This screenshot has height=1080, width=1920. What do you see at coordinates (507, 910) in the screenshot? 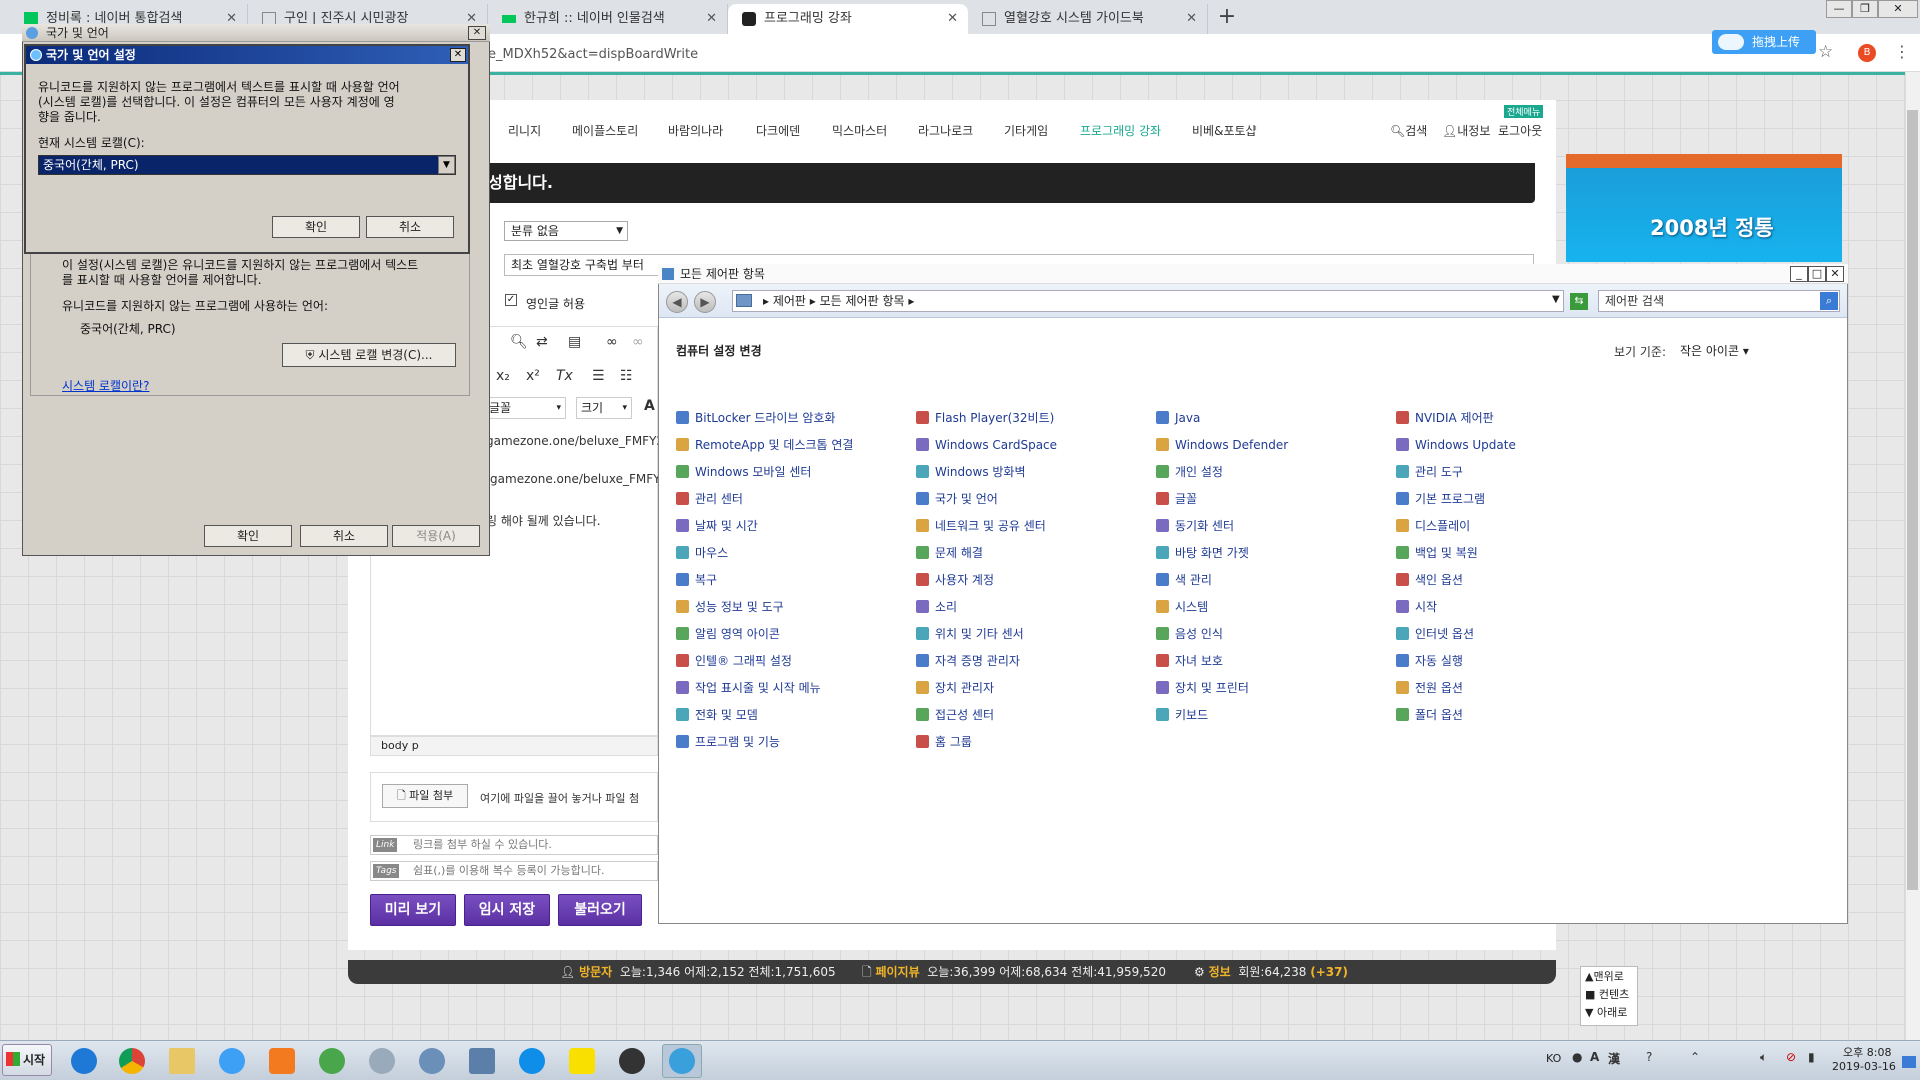
I see `temp-save-button: 임시 저장` at bounding box center [507, 910].